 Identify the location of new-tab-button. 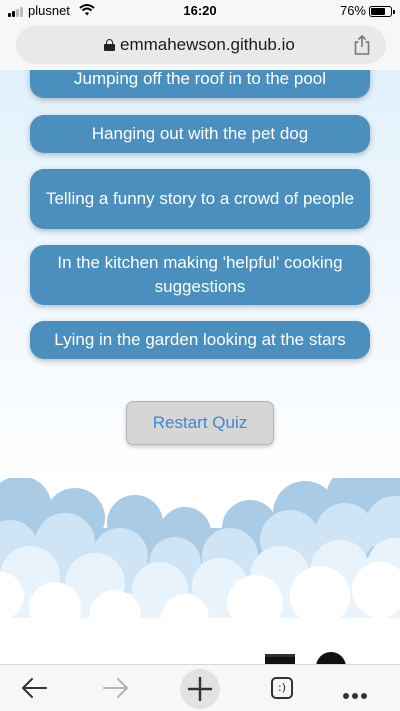
(200, 689).